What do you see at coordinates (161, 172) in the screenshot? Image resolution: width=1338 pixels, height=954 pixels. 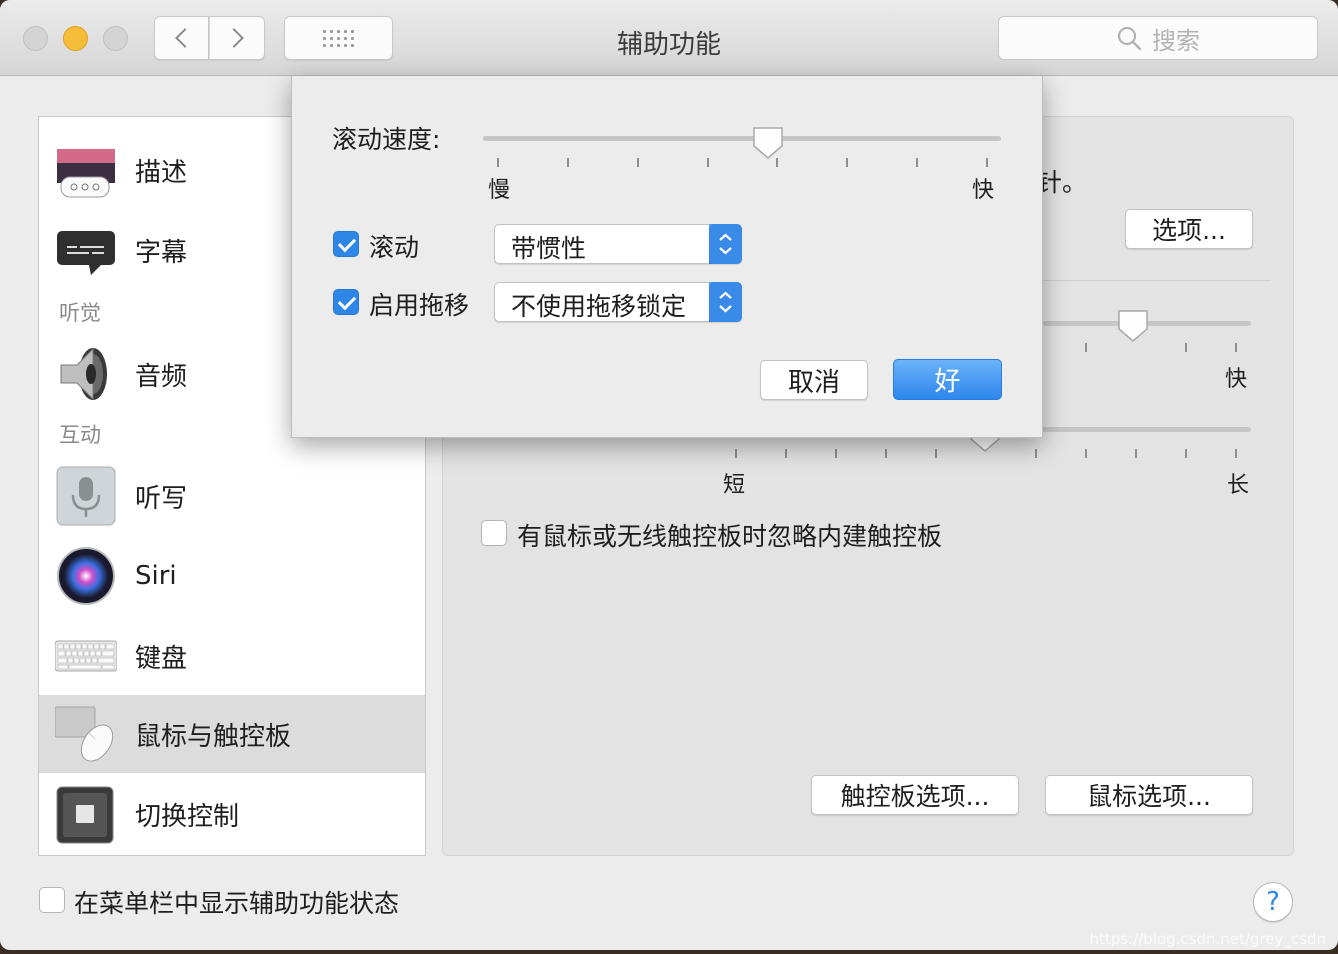 I see `sidebar-item-label: 描述` at bounding box center [161, 172].